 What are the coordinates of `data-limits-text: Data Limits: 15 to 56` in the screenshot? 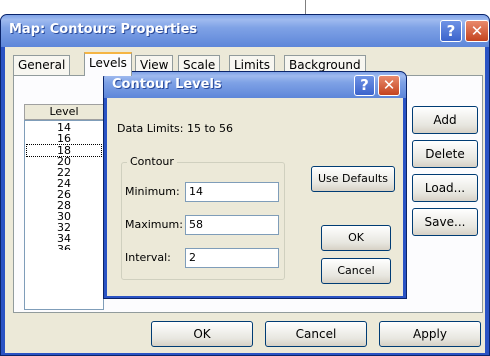 It's located at (175, 128).